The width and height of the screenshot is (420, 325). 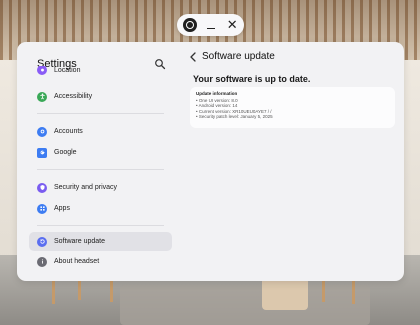 I want to click on key-icon, so click(x=42, y=131).